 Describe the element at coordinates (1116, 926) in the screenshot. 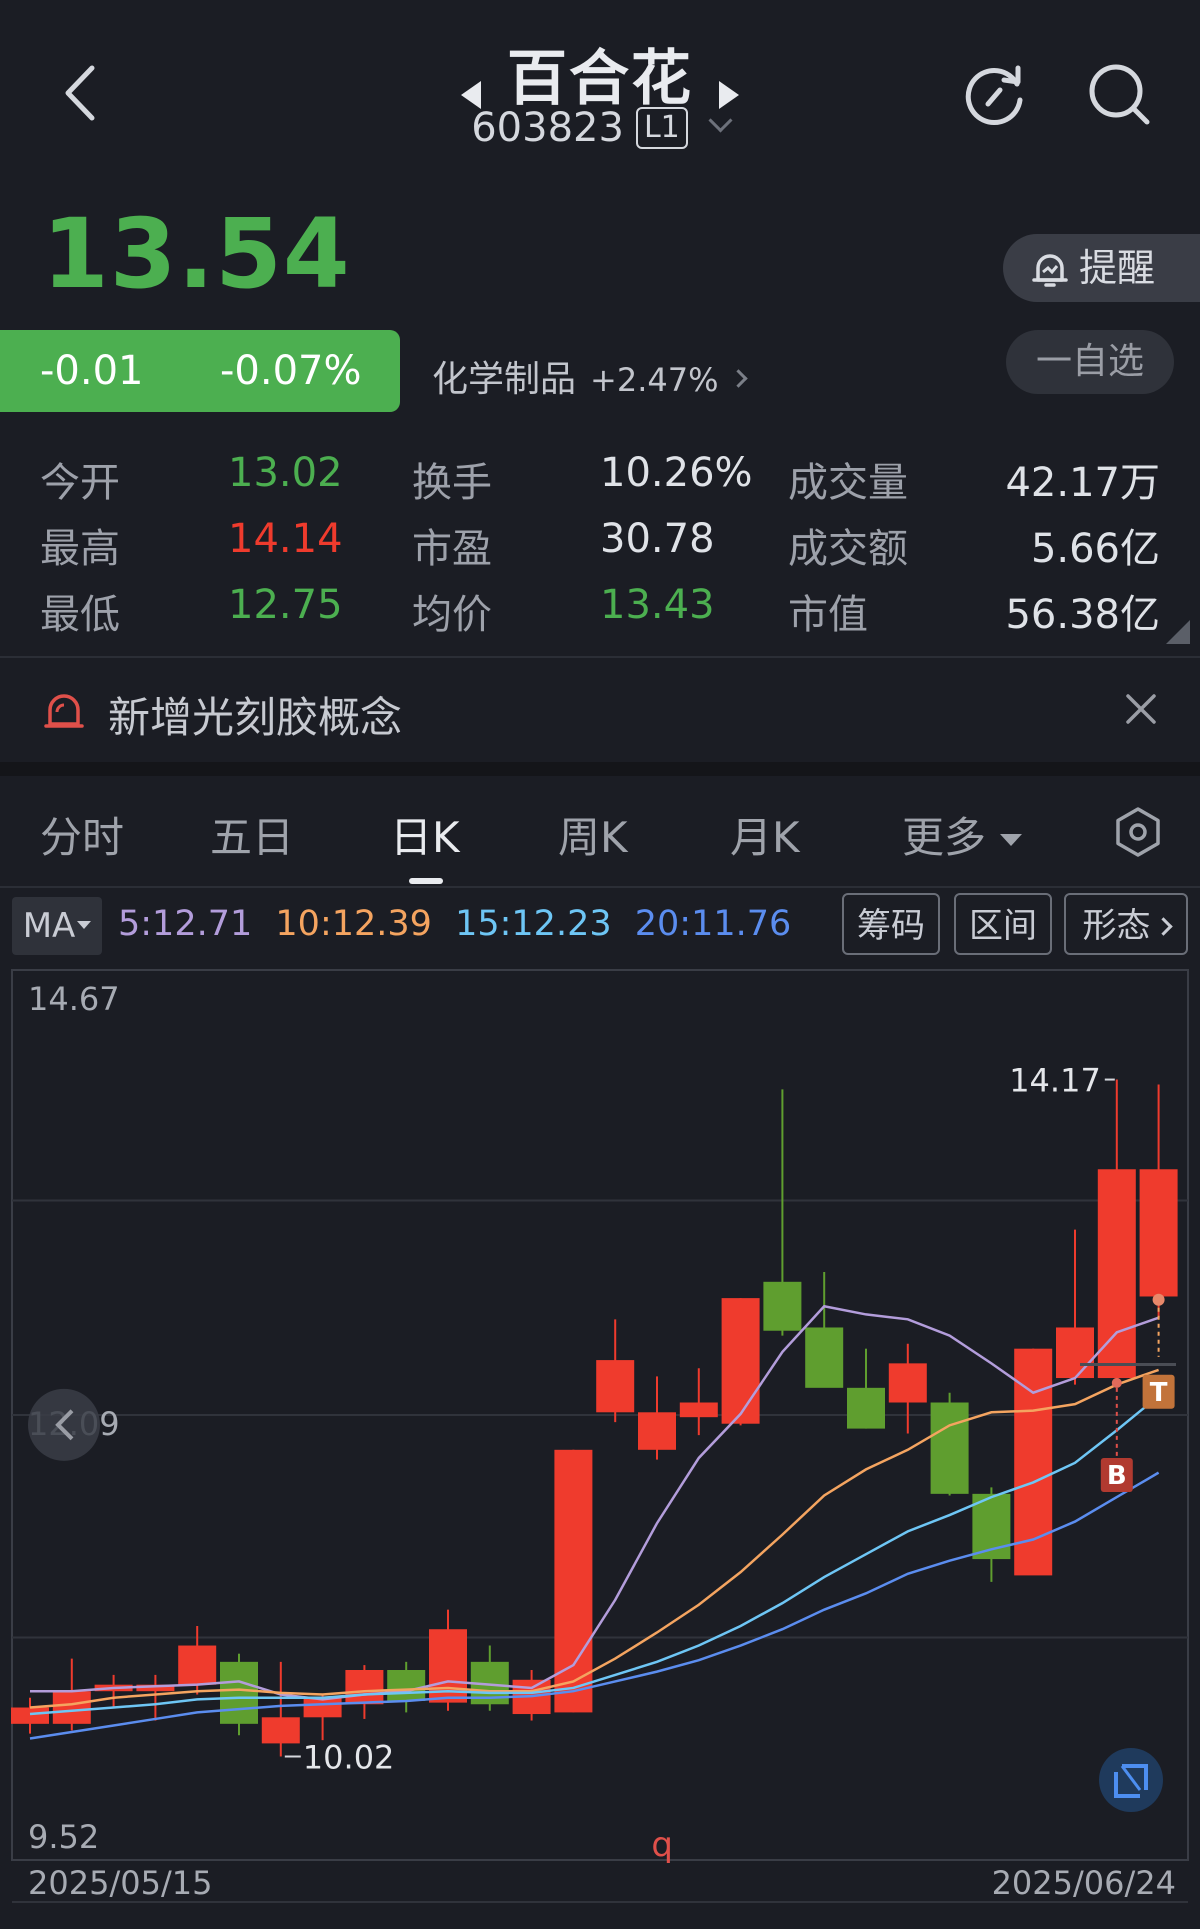

I see `pattern-label: 形态` at that location.